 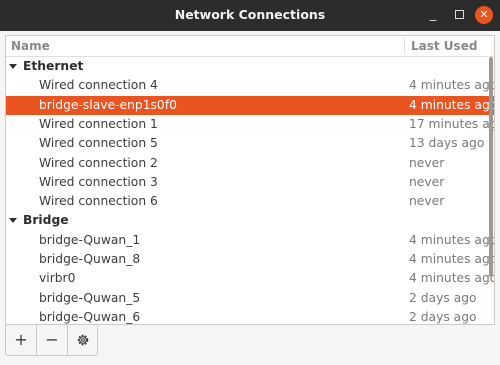 I want to click on title-bar: Network Connections _ ✕, so click(x=250, y=15).